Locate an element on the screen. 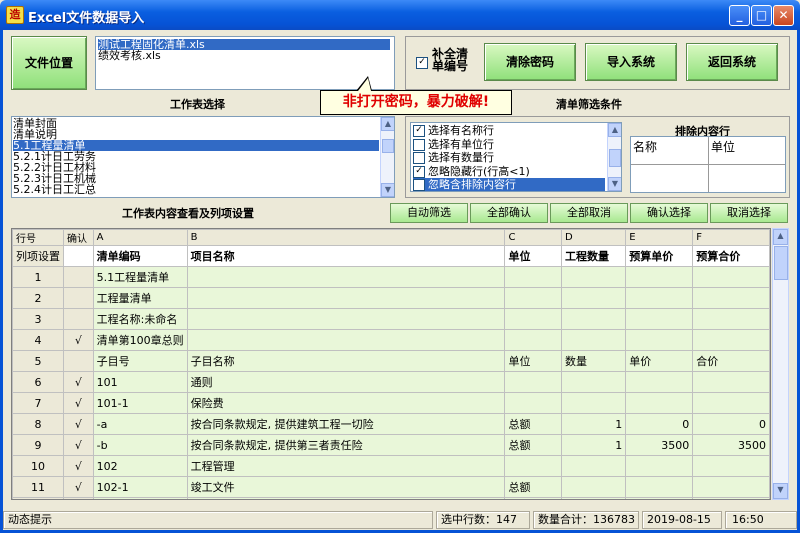 Image resolution: width=800 pixels, height=533 pixels. table-cell: 工程量清单 is located at coordinates (140, 298).